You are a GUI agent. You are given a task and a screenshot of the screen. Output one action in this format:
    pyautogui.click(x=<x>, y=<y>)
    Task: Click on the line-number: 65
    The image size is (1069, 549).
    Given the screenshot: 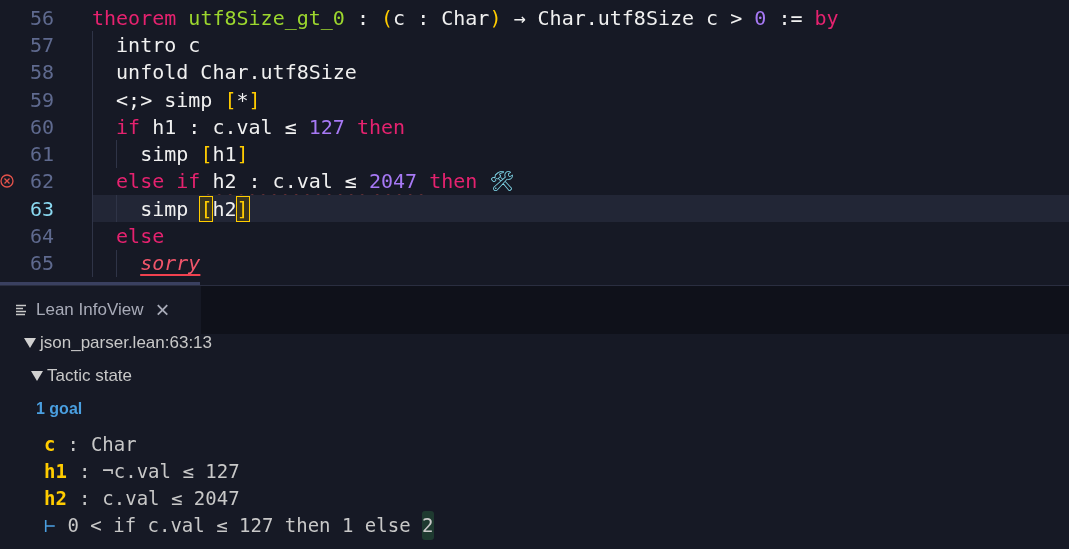 What is the action you would take?
    pyautogui.click(x=41, y=264)
    